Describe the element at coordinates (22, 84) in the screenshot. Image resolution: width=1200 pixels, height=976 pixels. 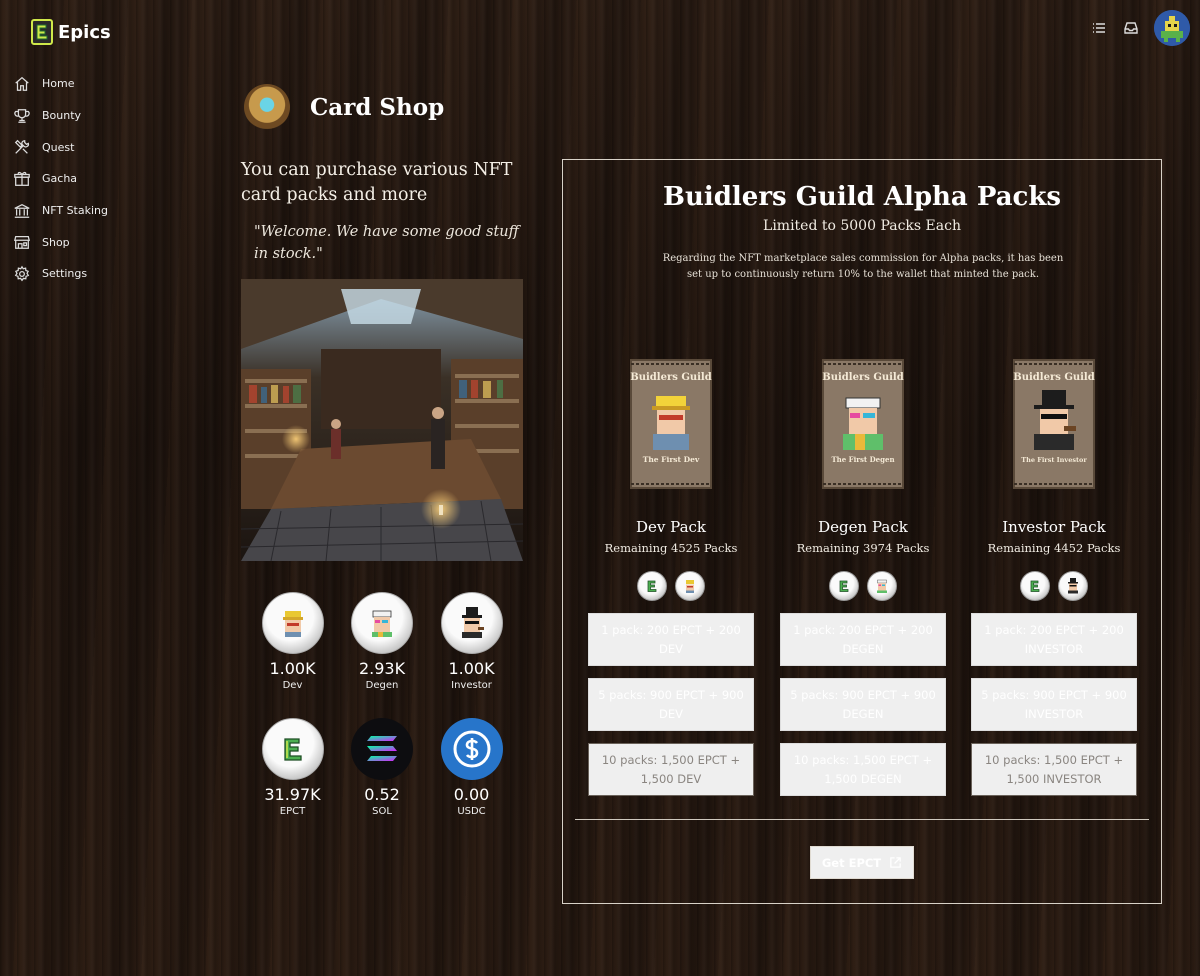
I see `home-icon` at that location.